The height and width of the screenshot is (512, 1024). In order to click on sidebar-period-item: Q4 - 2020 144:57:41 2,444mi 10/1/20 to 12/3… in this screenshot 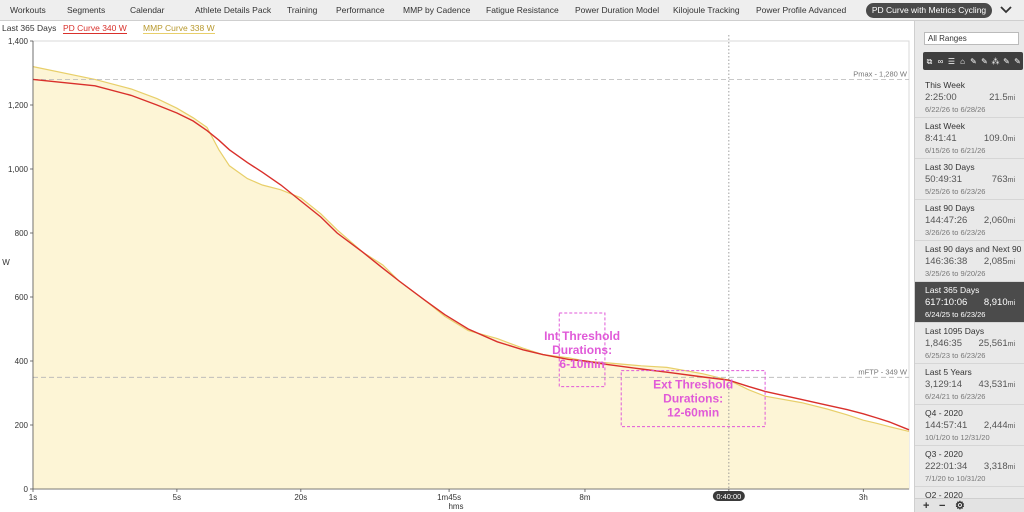, I will do `click(969, 425)`.